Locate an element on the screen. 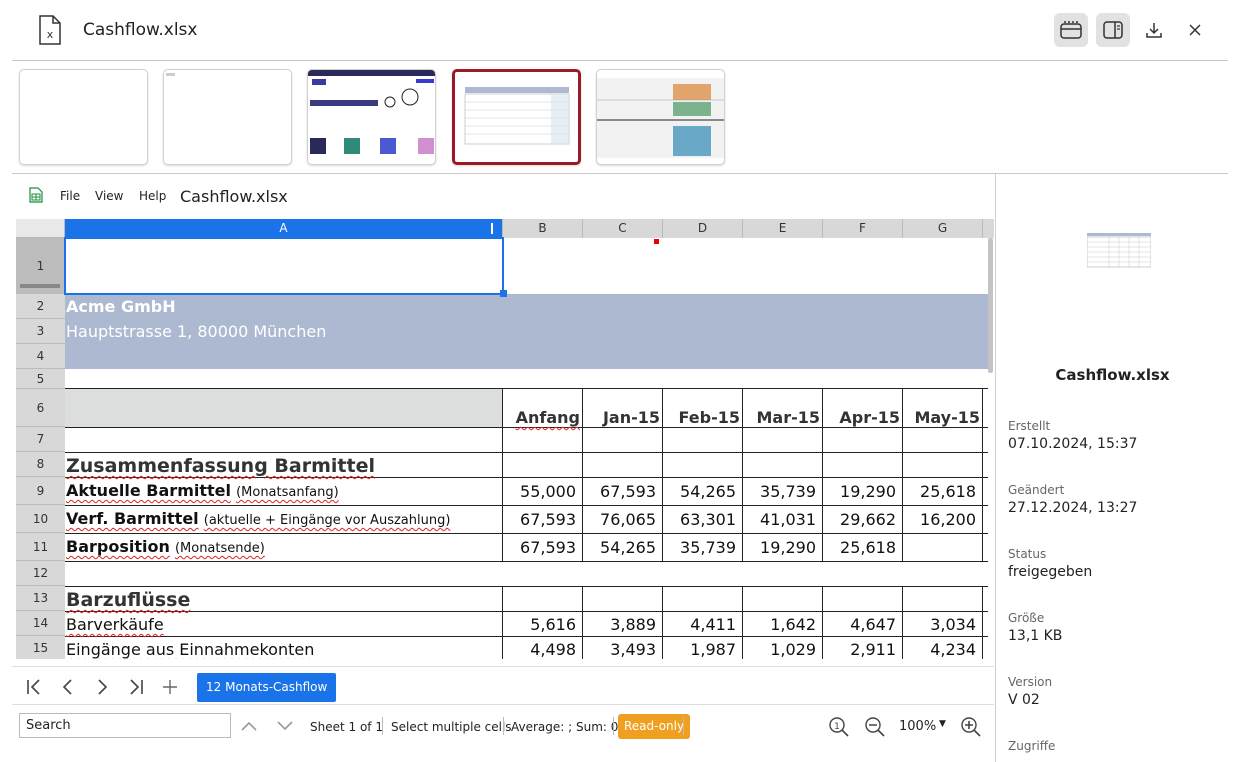 Image resolution: width=1243 pixels, height=762 pixels. cell-e14: 1,642 is located at coordinates (781, 624).